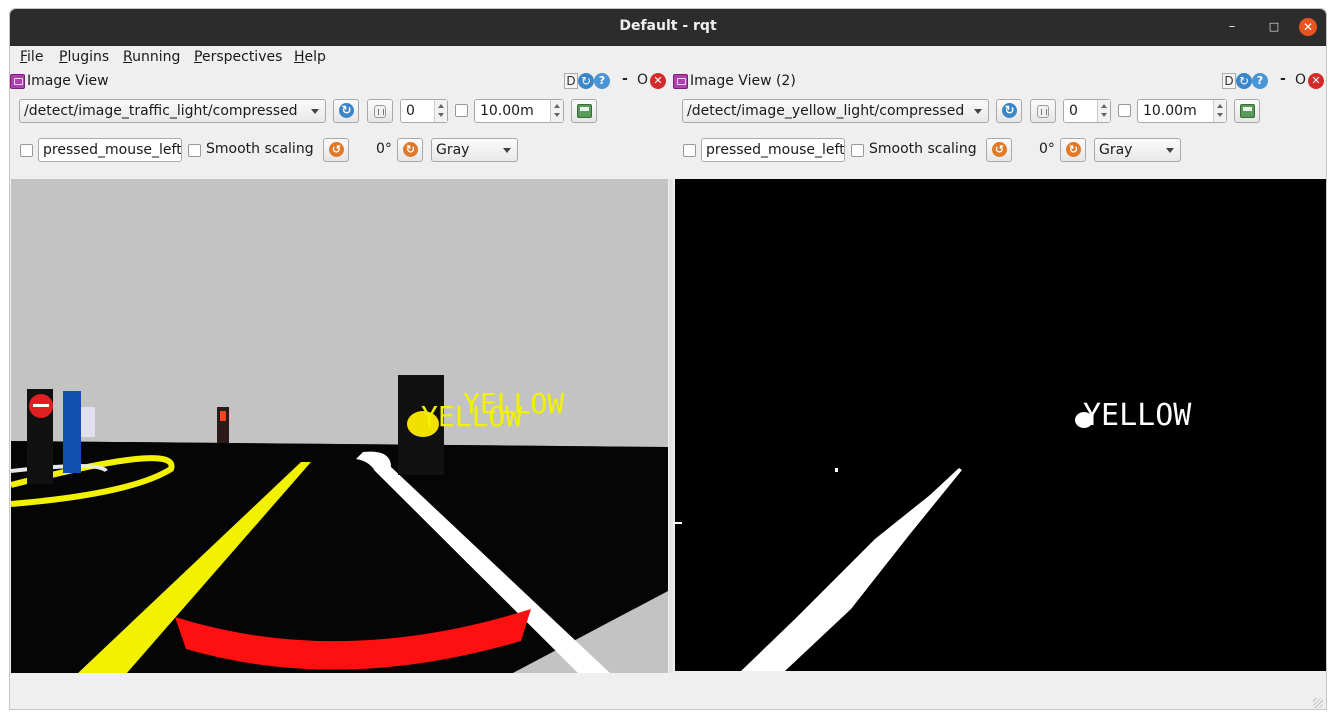 The height and width of the screenshot is (718, 1336). I want to click on menu-plugins: Plugins, so click(84, 57).